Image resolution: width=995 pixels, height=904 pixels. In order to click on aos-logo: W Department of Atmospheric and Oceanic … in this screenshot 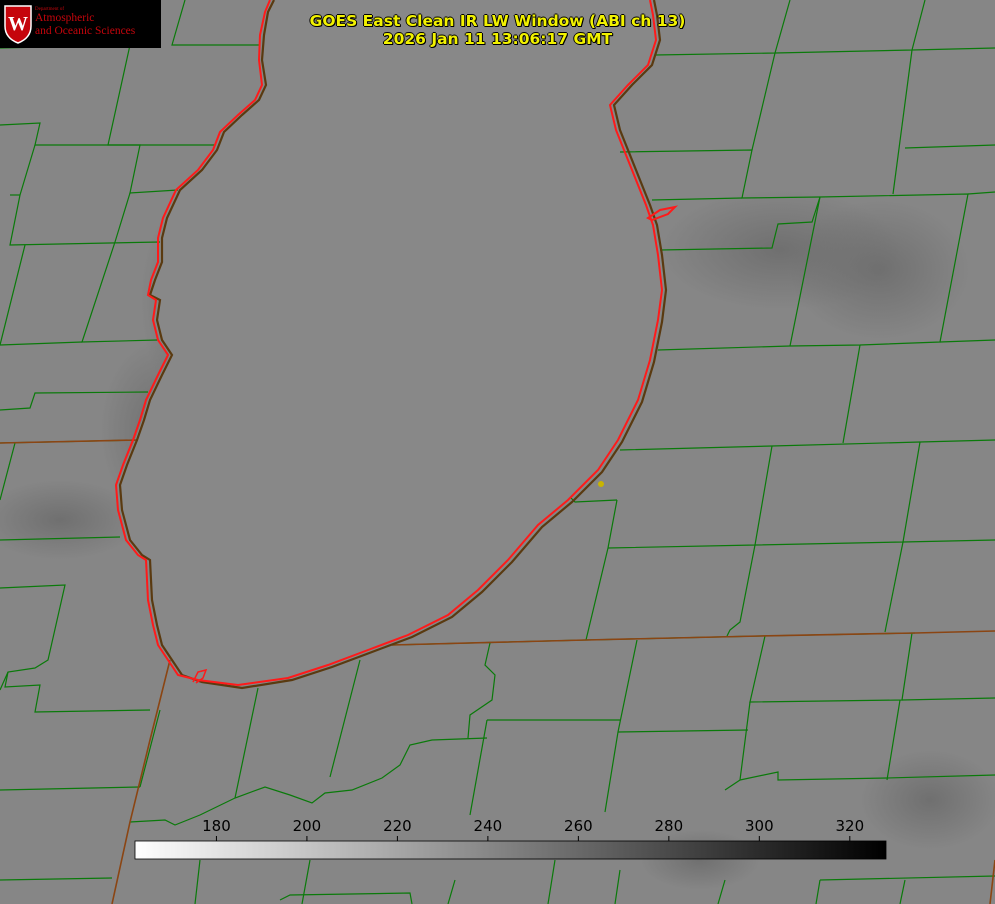, I will do `click(80, 24)`.